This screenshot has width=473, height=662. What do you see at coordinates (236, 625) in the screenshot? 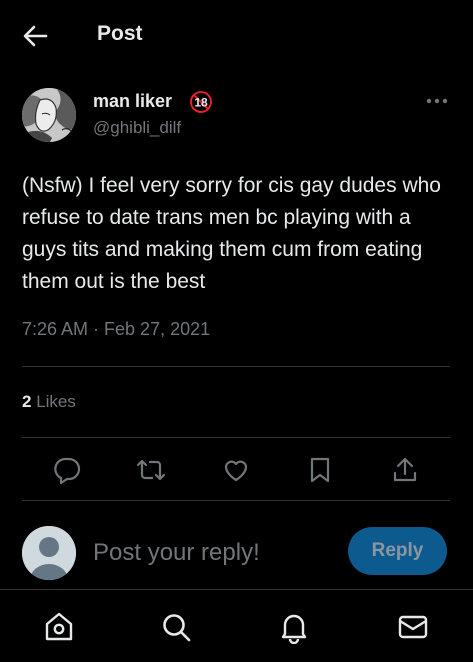
I see `bottom-nav` at bounding box center [236, 625].